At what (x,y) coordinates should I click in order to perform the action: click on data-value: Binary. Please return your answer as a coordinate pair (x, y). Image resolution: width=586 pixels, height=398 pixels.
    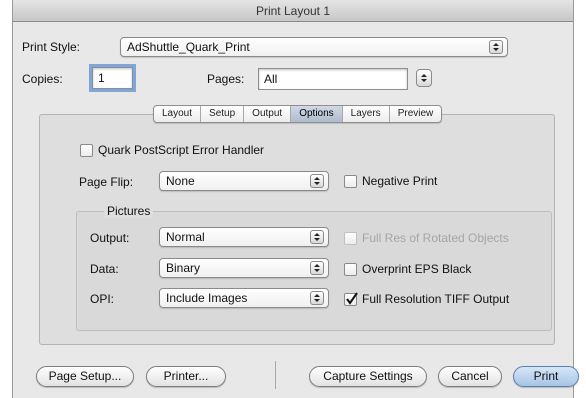
    Looking at the image, I should click on (183, 268).